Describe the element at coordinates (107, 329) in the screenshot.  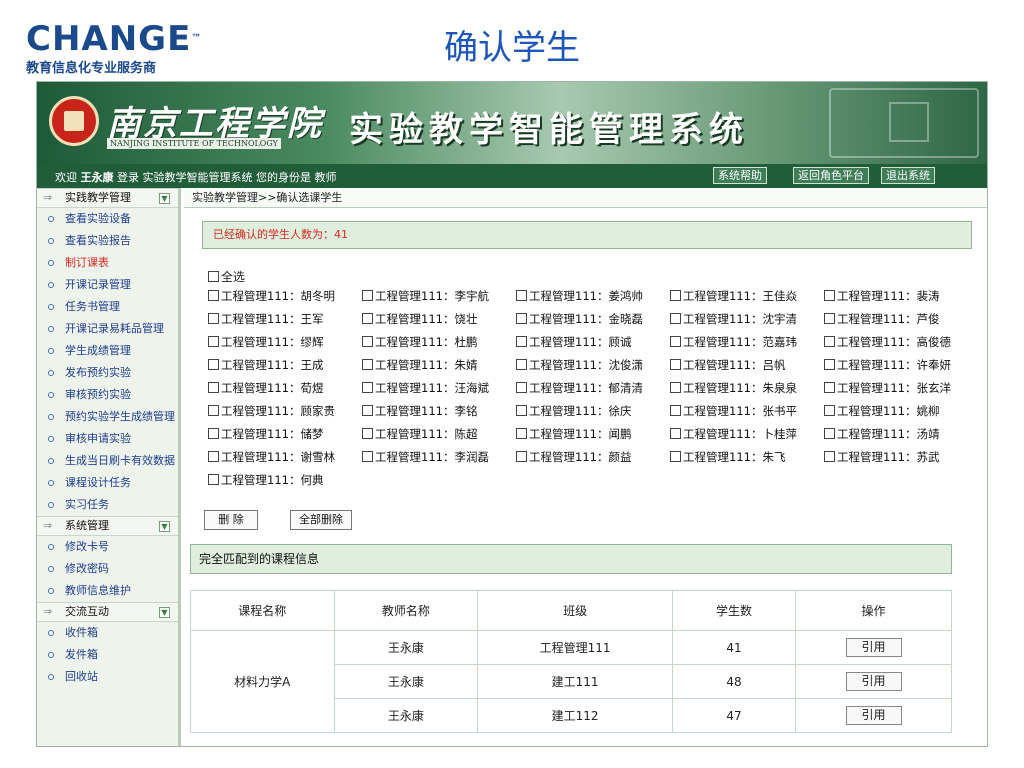
I see `sidebar-item: 开课记录易耗品管理` at that location.